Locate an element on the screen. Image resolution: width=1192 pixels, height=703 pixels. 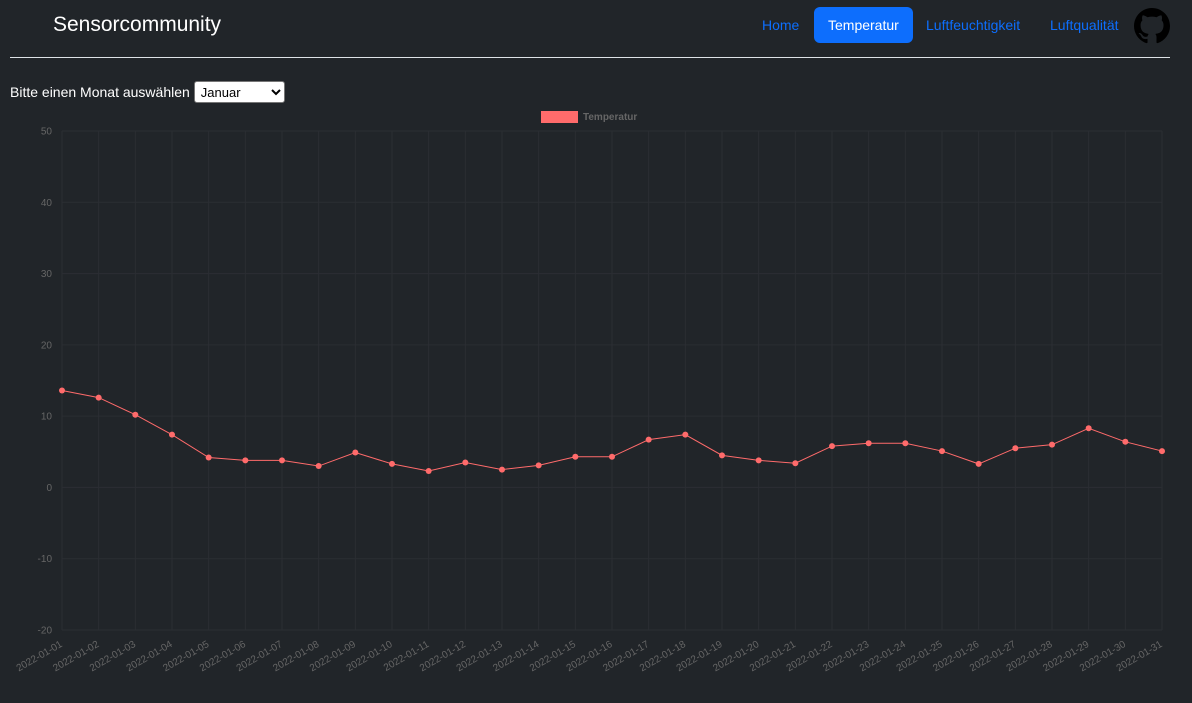
y-axis: 50 40 30 20 10 0 -10 -20 is located at coordinates (45, 382).